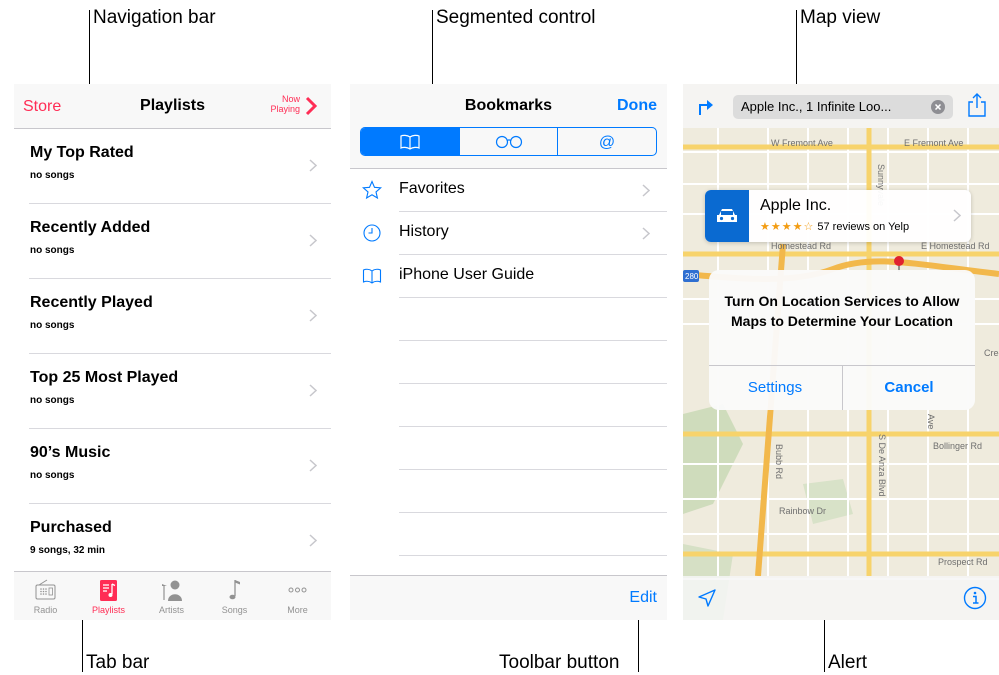 The height and width of the screenshot is (675, 999). Describe the element at coordinates (180, 241) in the screenshot. I see `playlist-row: Recently Added no songs` at that location.